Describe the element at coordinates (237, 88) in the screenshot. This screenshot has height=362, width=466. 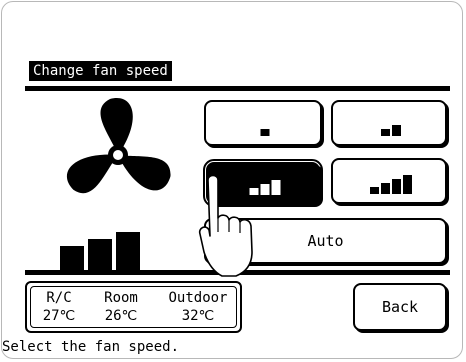
I see `title-divider` at that location.